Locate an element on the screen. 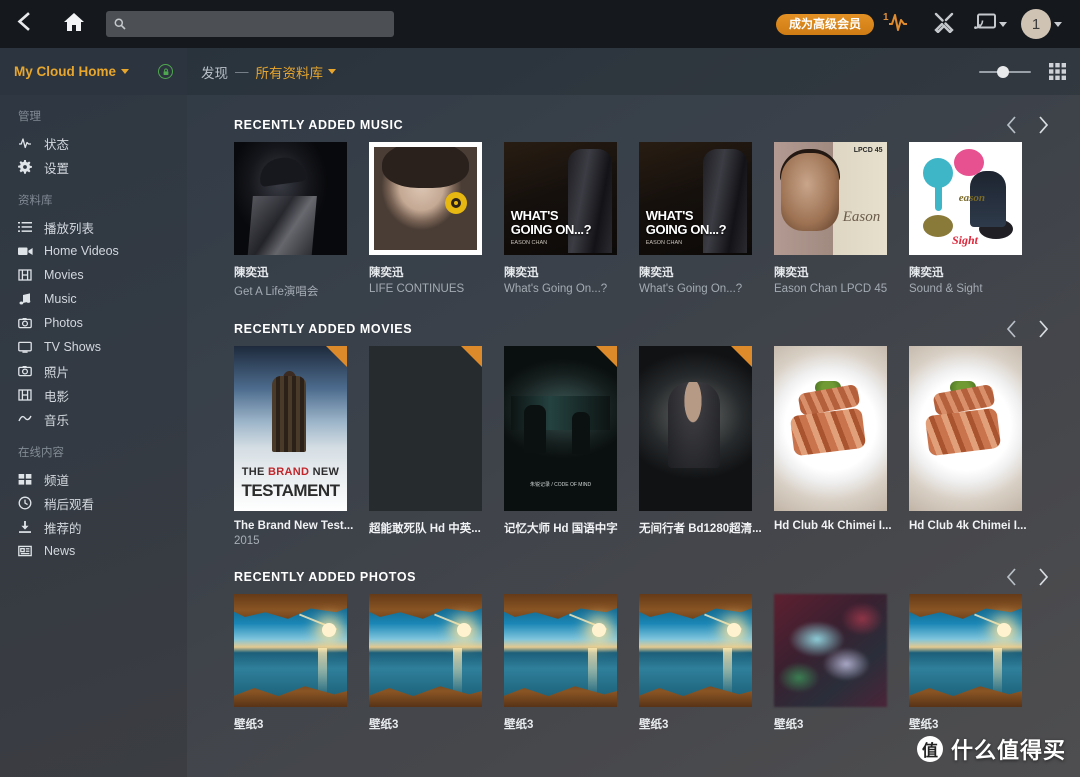 The height and width of the screenshot is (777, 1080). premium-upgrade-button: 成为高级会员 is located at coordinates (824, 24).